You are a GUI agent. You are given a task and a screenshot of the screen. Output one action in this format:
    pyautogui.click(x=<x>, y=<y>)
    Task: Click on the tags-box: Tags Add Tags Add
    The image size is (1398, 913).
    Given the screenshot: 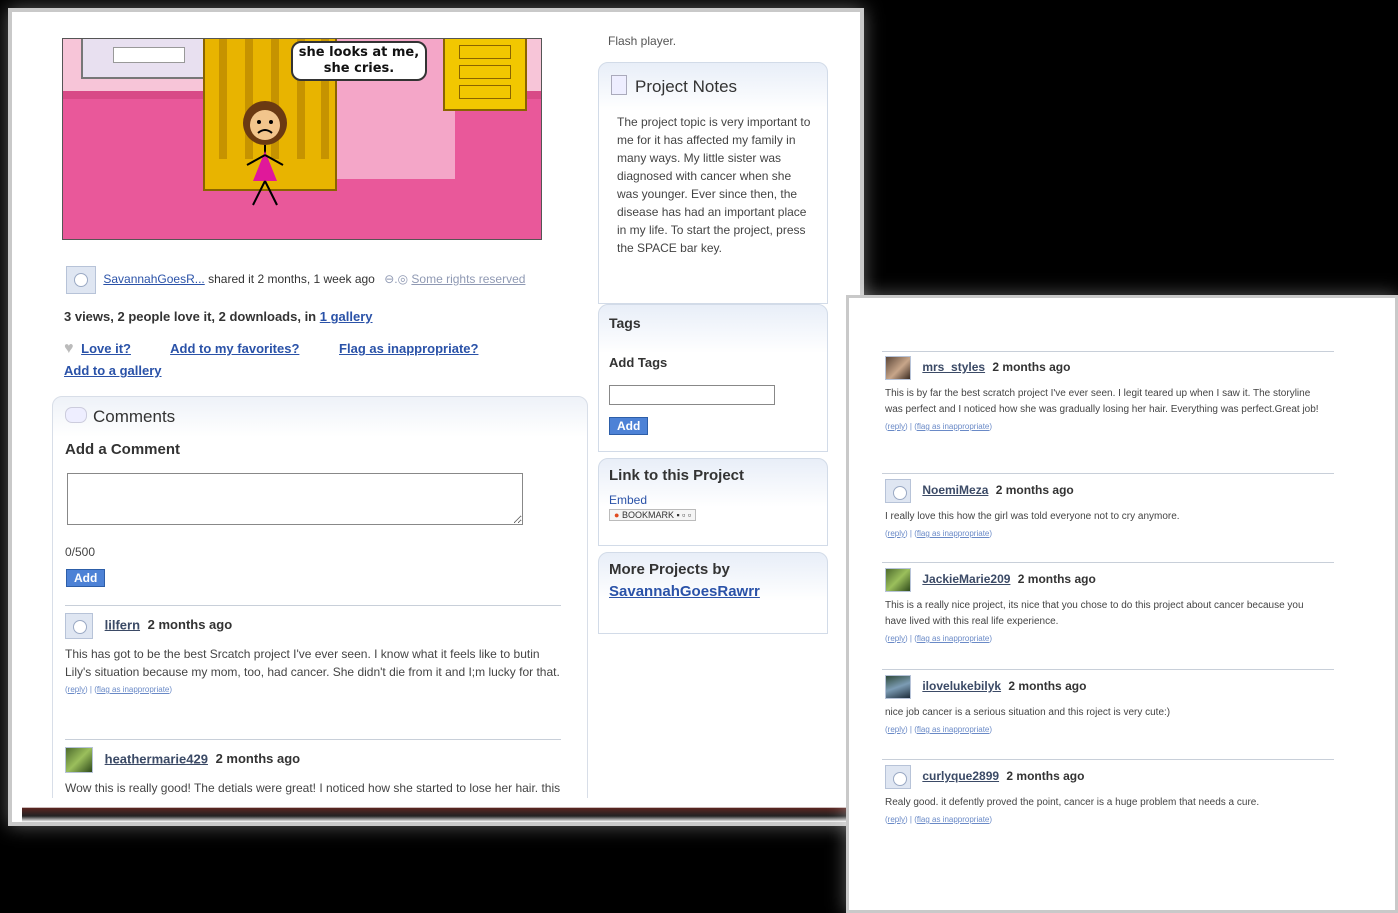 What is the action you would take?
    pyautogui.click(x=713, y=378)
    